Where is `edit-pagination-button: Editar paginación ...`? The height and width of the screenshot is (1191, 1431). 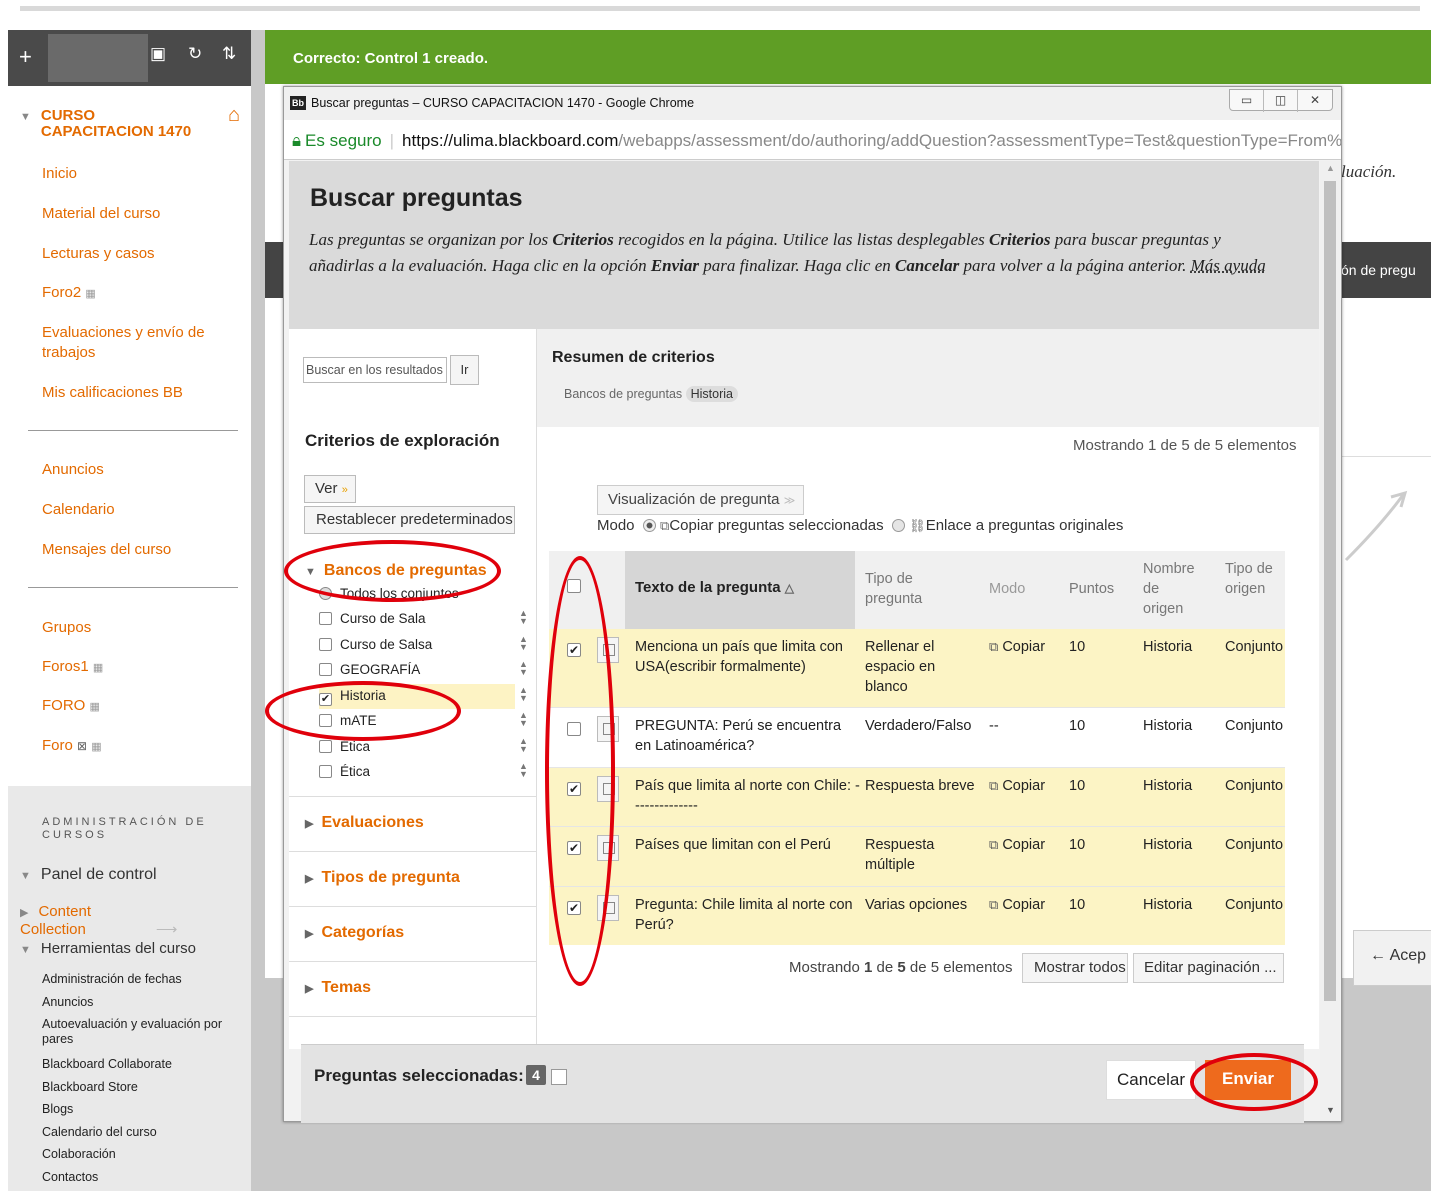 edit-pagination-button: Editar paginación ... is located at coordinates (1208, 968).